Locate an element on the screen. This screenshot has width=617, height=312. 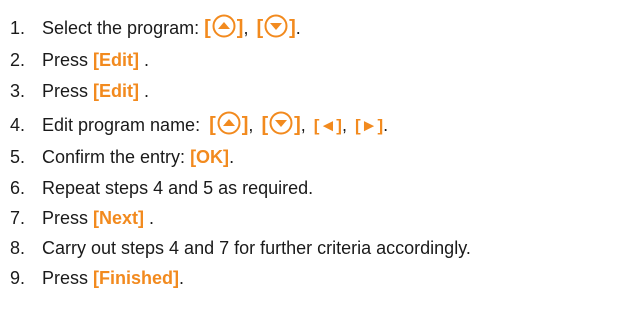
step-number: 4. is located at coordinates (18, 125).